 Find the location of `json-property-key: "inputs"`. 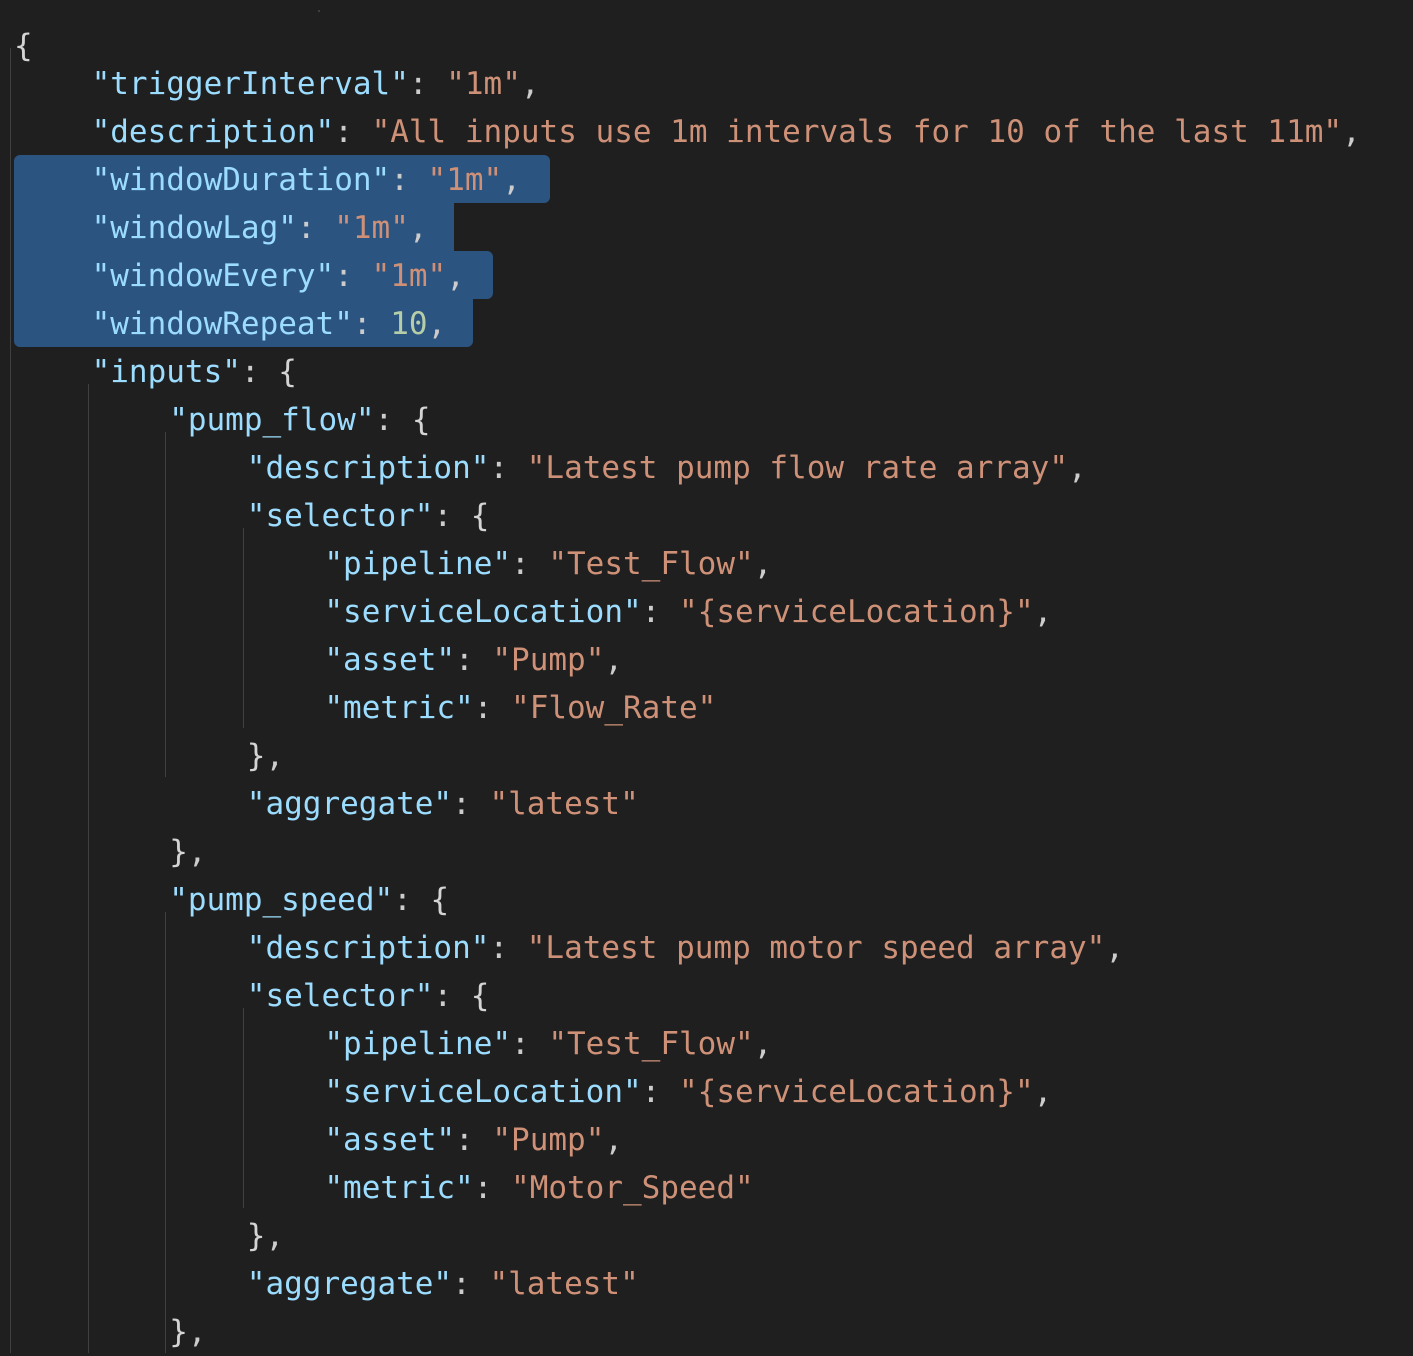

json-property-key: "inputs" is located at coordinates (166, 372).